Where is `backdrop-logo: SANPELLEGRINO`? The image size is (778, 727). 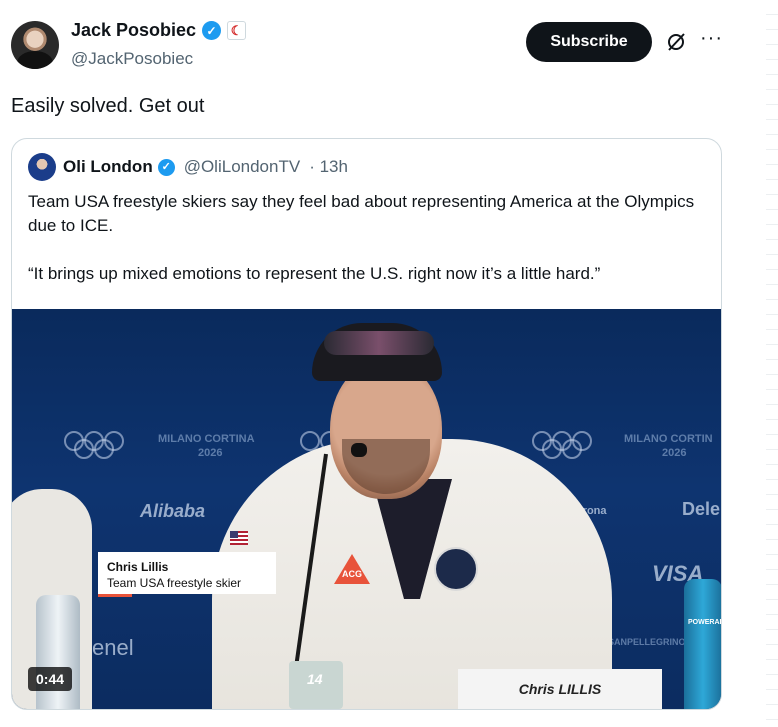 backdrop-logo: SANPELLEGRINO is located at coordinates (647, 642).